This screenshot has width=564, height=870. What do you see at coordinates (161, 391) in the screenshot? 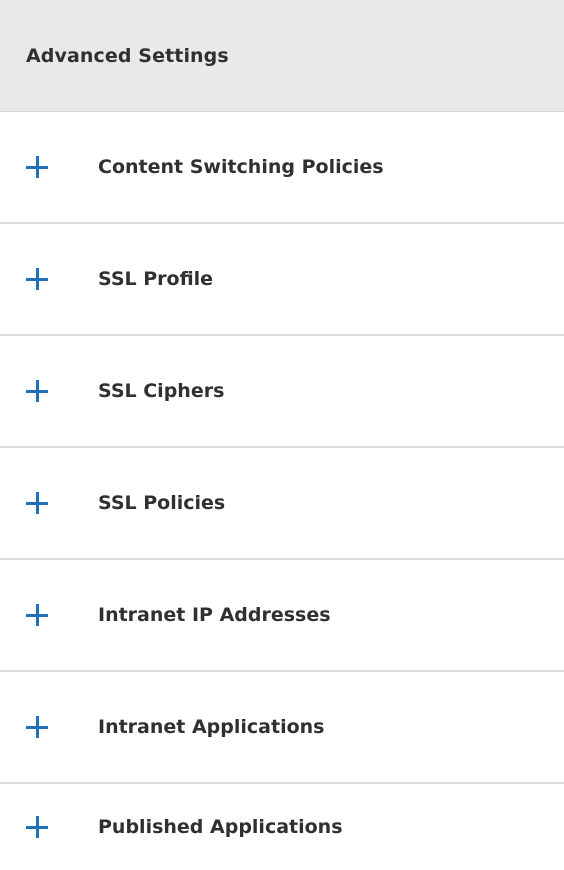
I see `section-label: SSL Ciphers` at bounding box center [161, 391].